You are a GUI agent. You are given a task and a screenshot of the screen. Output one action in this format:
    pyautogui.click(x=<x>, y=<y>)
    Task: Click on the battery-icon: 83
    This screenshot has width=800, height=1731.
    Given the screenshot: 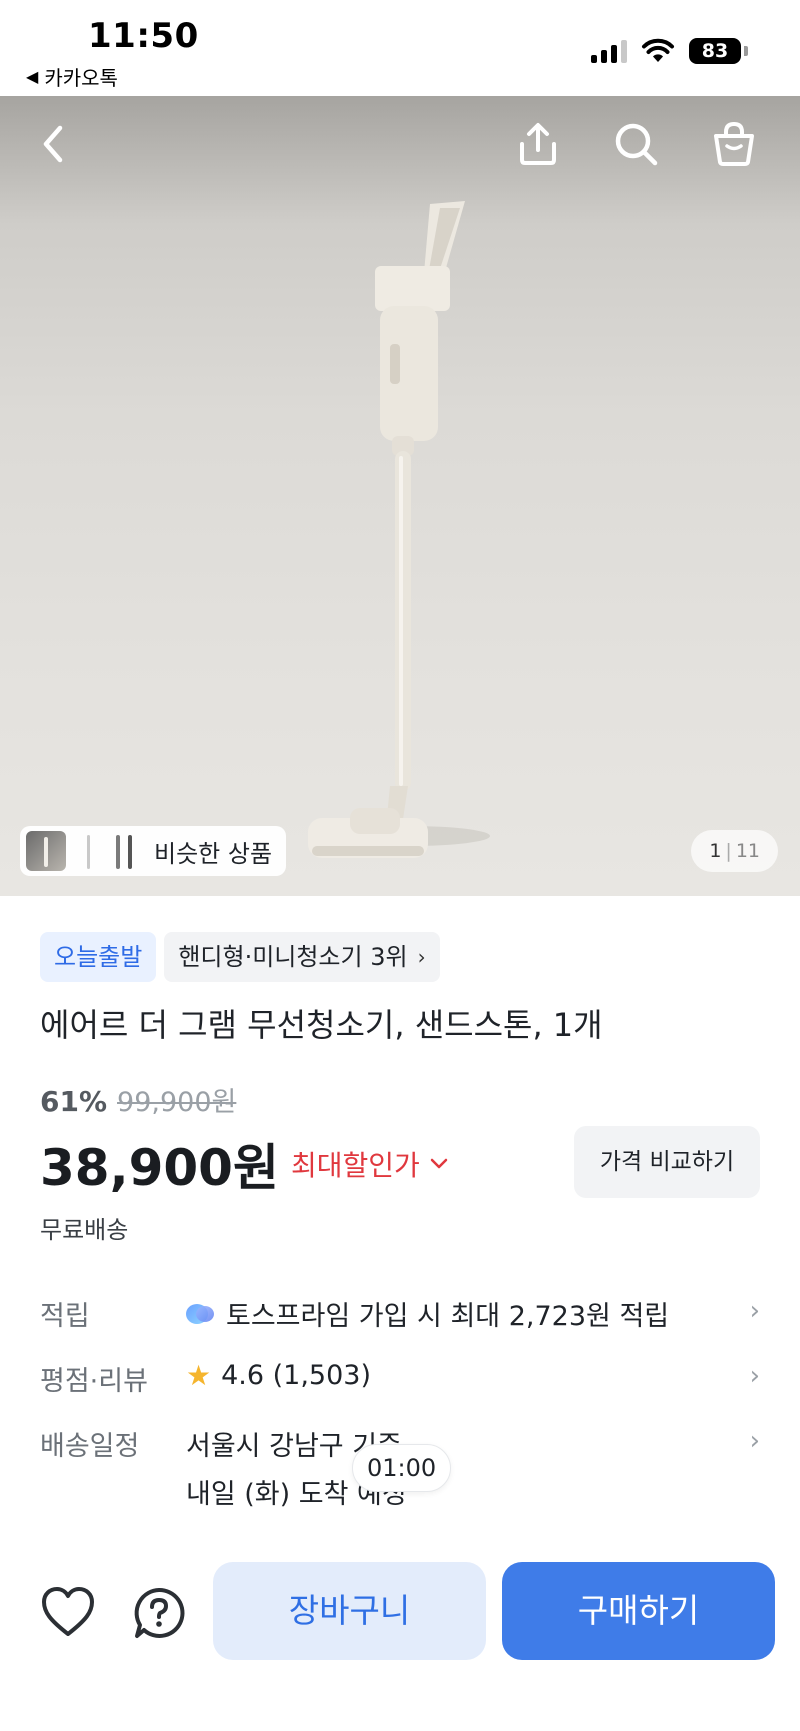 What is the action you would take?
    pyautogui.click(x=718, y=51)
    